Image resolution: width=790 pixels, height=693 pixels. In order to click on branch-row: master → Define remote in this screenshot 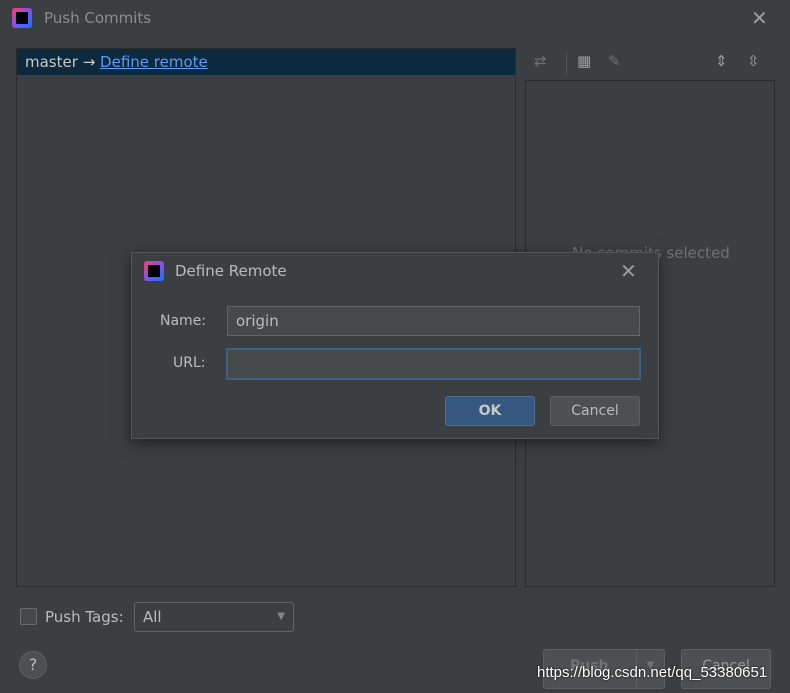, I will do `click(266, 62)`.